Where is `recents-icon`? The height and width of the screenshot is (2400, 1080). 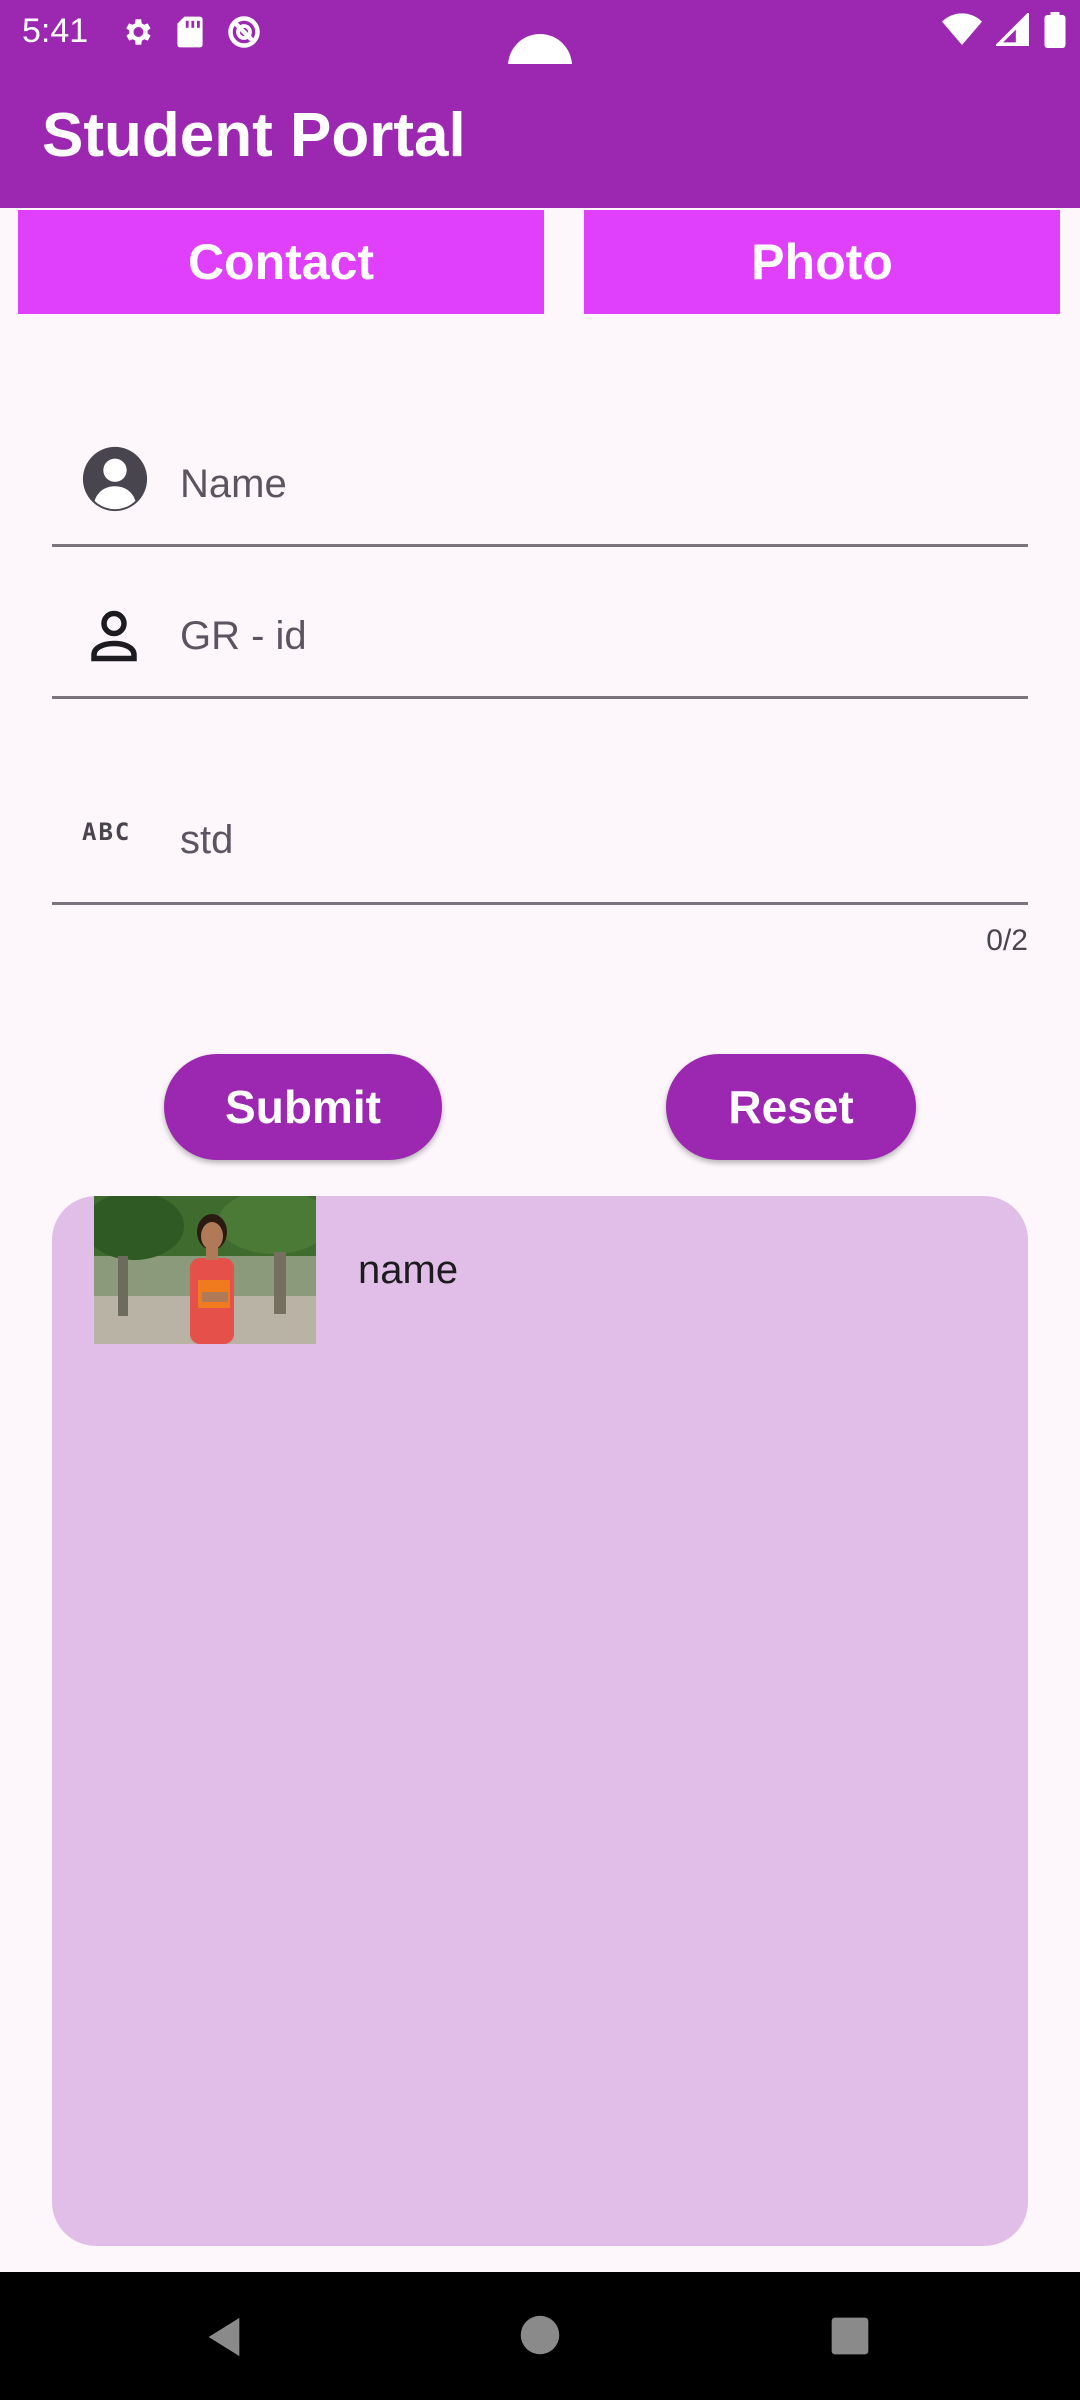
recents-icon is located at coordinates (850, 2336).